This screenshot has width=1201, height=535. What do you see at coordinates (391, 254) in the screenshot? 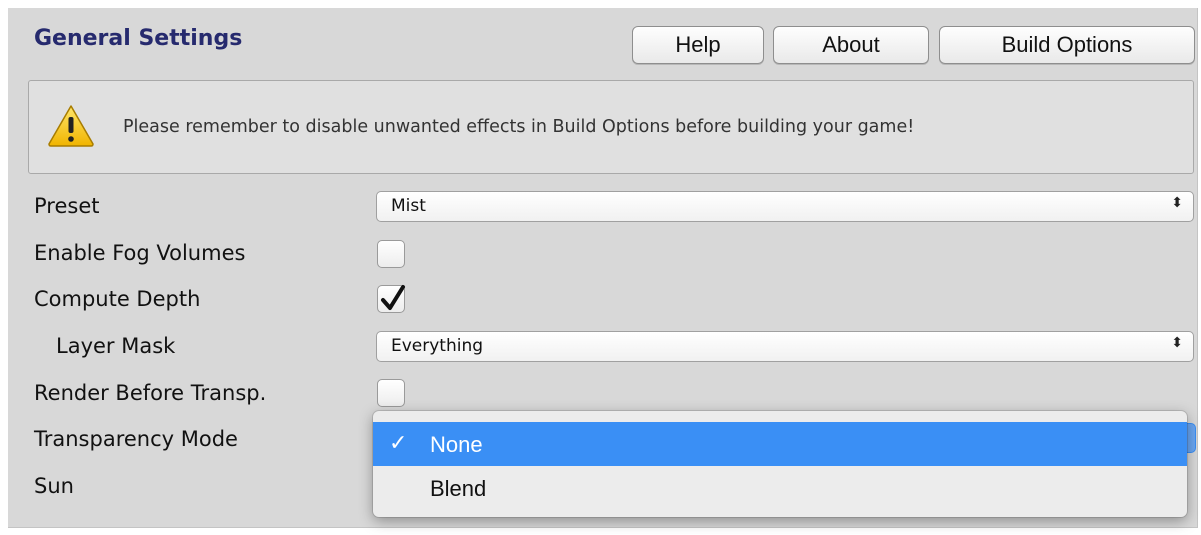
I see `enable-fog-volumes-checkbox` at bounding box center [391, 254].